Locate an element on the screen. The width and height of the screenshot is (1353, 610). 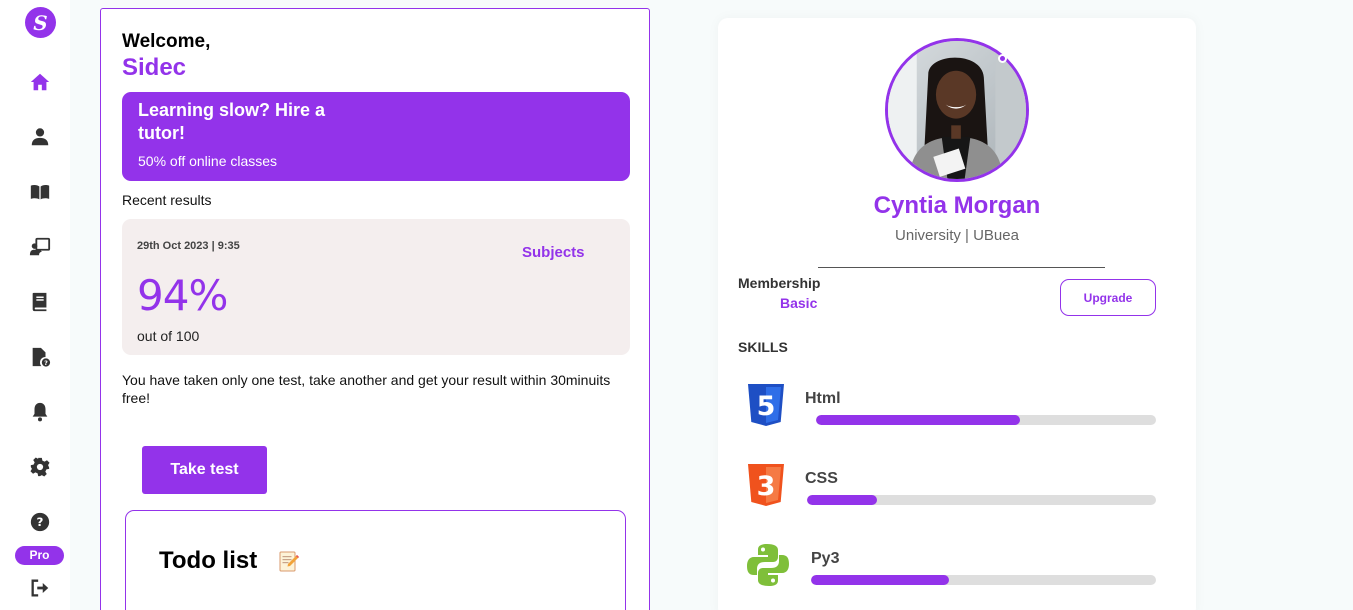
book-icon is located at coordinates (40, 302).